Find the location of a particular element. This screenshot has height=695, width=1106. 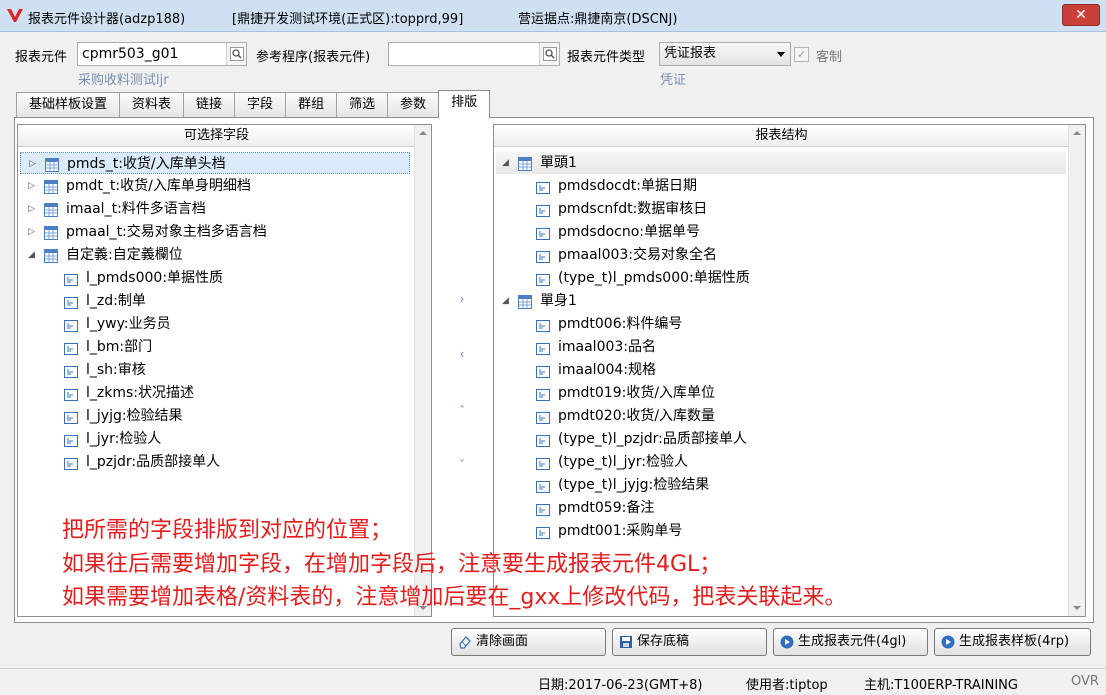

table-node: ▷ pmaal_t:交易对象主档多语言档 is located at coordinates (215, 232).